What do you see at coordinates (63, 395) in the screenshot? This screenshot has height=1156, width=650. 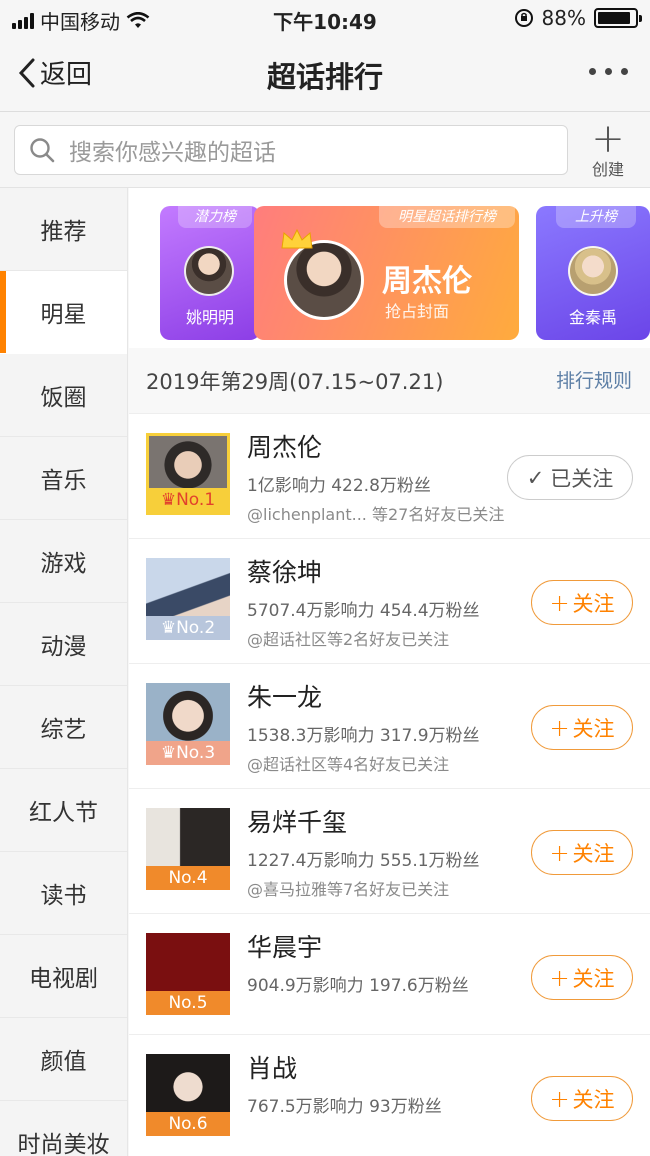 I see `sidebar-item-fan-circle: 饭圈` at bounding box center [63, 395].